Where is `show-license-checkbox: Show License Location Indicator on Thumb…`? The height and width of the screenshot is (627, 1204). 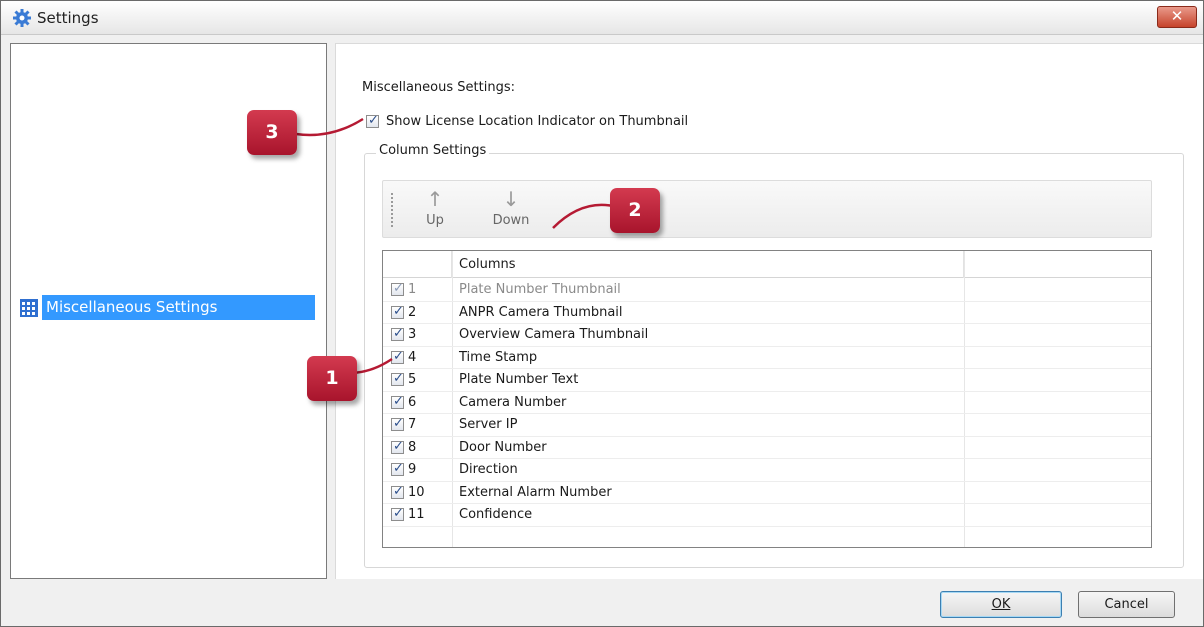 show-license-checkbox: Show License Location Indicator on Thumb… is located at coordinates (527, 121).